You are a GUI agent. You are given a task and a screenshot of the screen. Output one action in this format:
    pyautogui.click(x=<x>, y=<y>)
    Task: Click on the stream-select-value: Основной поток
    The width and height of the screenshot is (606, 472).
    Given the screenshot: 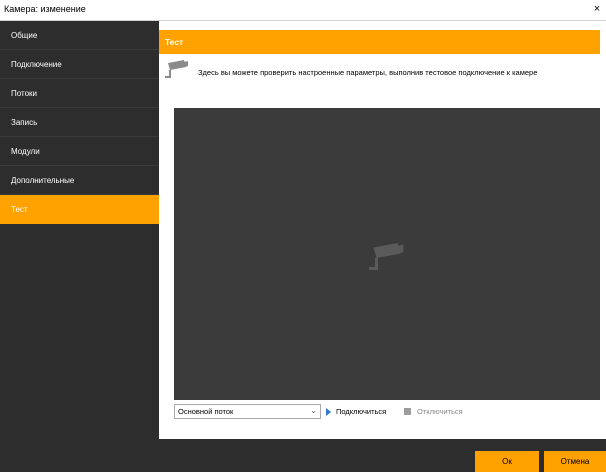 What is the action you would take?
    pyautogui.click(x=206, y=411)
    